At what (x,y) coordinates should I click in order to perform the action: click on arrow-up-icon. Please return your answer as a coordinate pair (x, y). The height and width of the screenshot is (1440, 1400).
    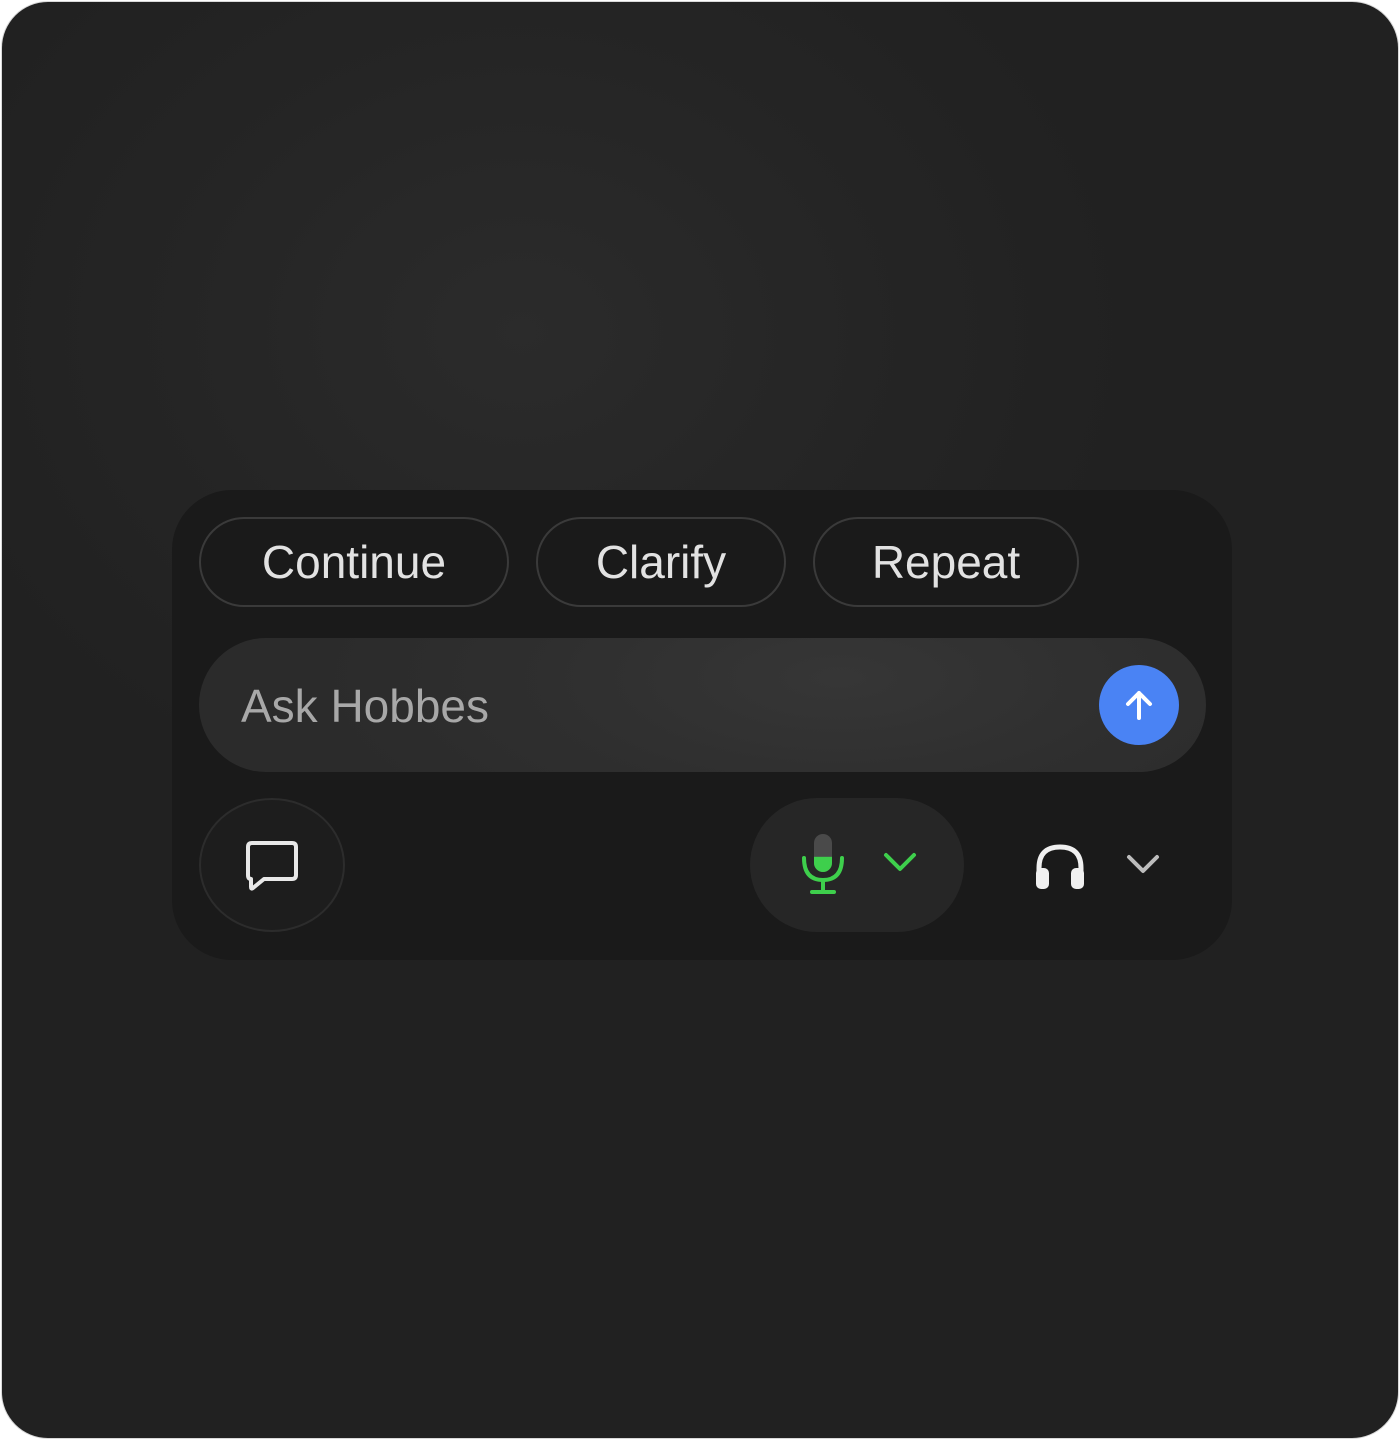
    Looking at the image, I should click on (1139, 705).